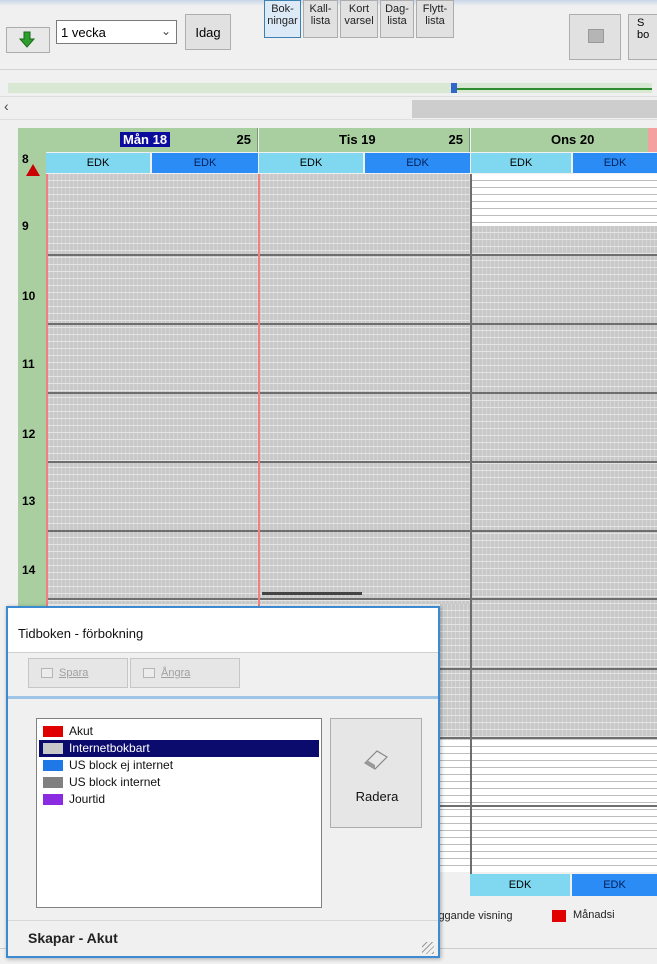  What do you see at coordinates (149, 673) in the screenshot?
I see `undo-icon` at bounding box center [149, 673].